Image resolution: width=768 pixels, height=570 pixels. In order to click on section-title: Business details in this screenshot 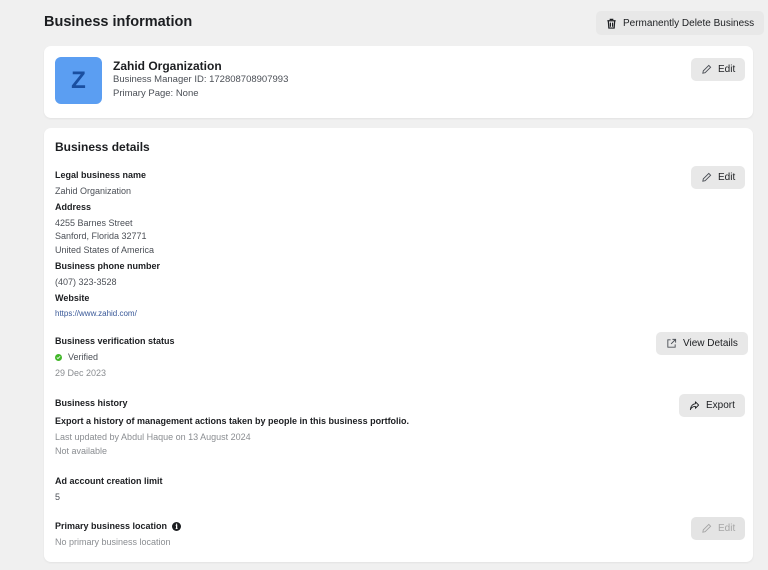, I will do `click(102, 147)`.